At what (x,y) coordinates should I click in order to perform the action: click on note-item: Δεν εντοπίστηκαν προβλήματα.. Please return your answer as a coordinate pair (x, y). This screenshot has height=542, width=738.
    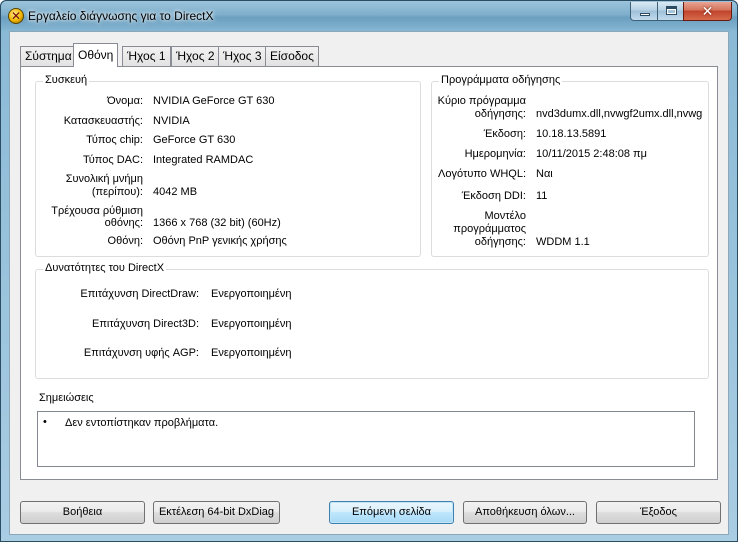
    Looking at the image, I should click on (142, 423).